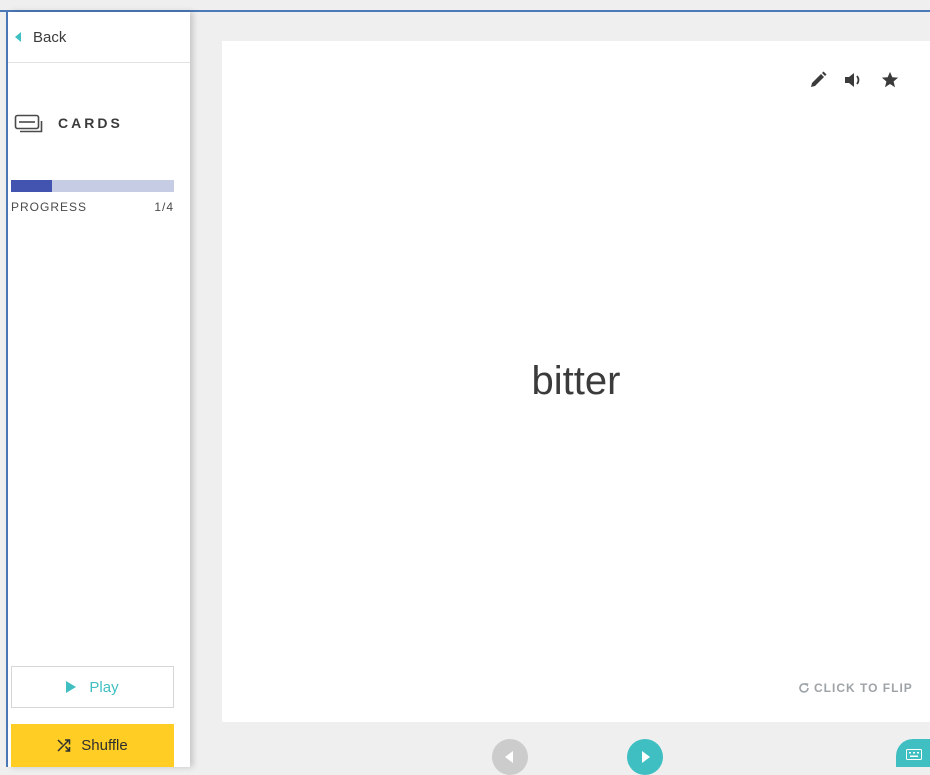 The height and width of the screenshot is (775, 930). I want to click on previous-card-button, so click(510, 757).